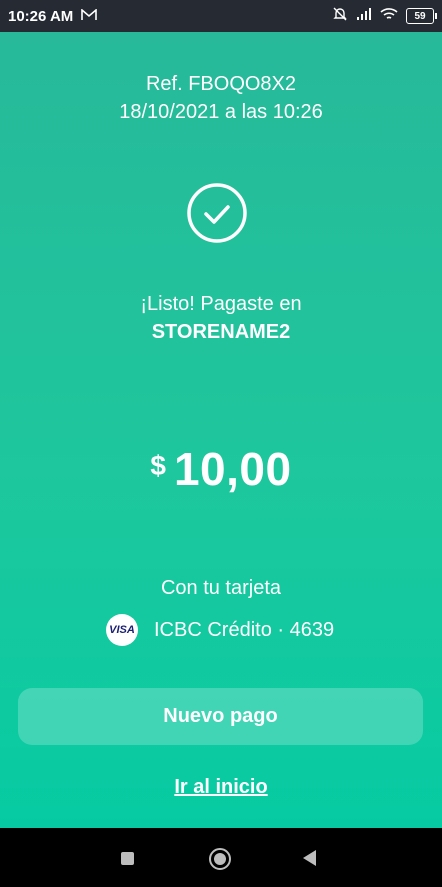 The height and width of the screenshot is (887, 442). Describe the element at coordinates (89, 16) in the screenshot. I see `gmail-icon` at that location.